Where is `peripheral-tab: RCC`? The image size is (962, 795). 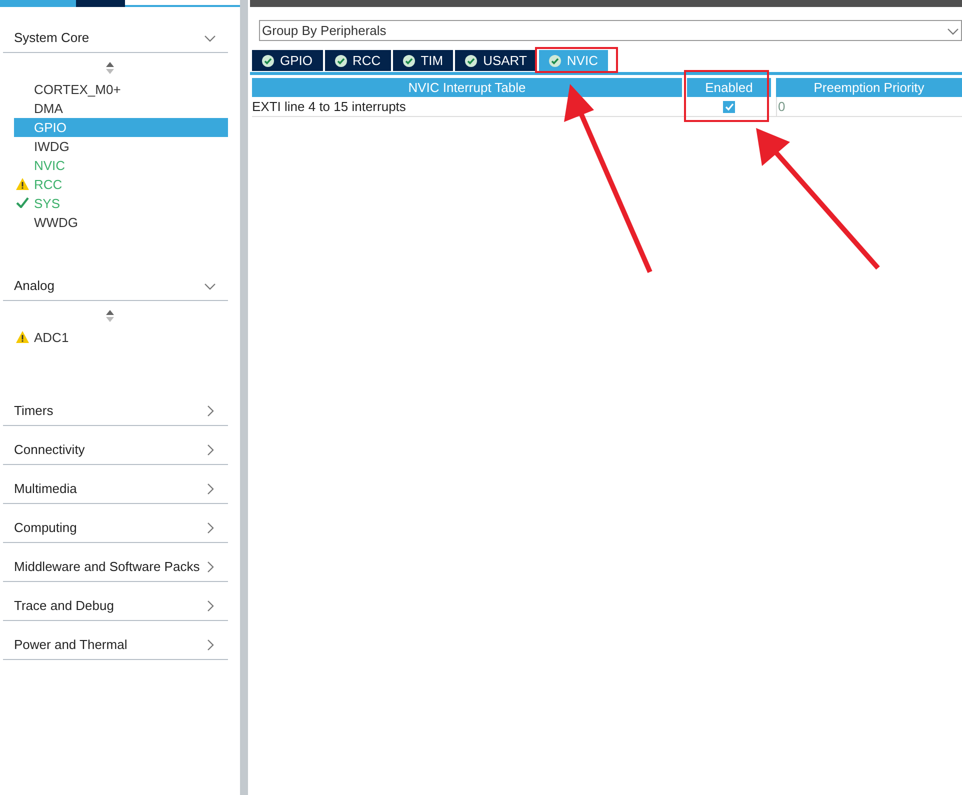
peripheral-tab: RCC is located at coordinates (357, 60).